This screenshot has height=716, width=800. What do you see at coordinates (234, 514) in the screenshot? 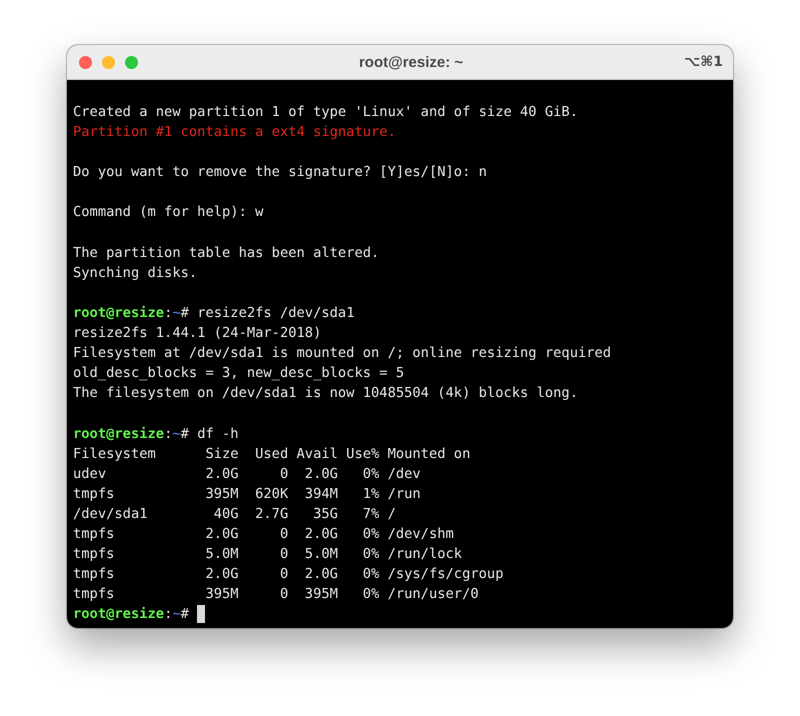
I see `output-text: /dev/sda1 40G 2.7G 35G 7% /` at bounding box center [234, 514].